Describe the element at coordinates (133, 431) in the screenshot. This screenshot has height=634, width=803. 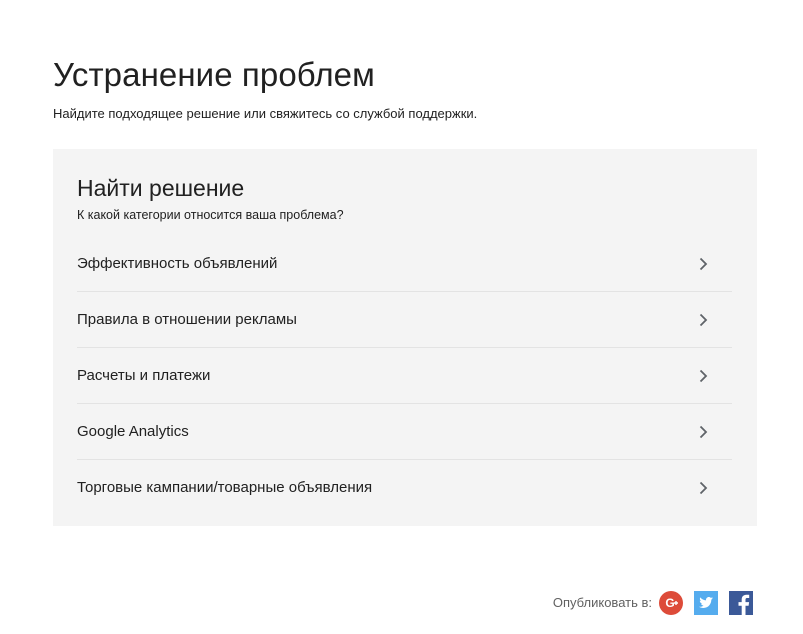
I see `category-option-label: Google Analytics` at that location.